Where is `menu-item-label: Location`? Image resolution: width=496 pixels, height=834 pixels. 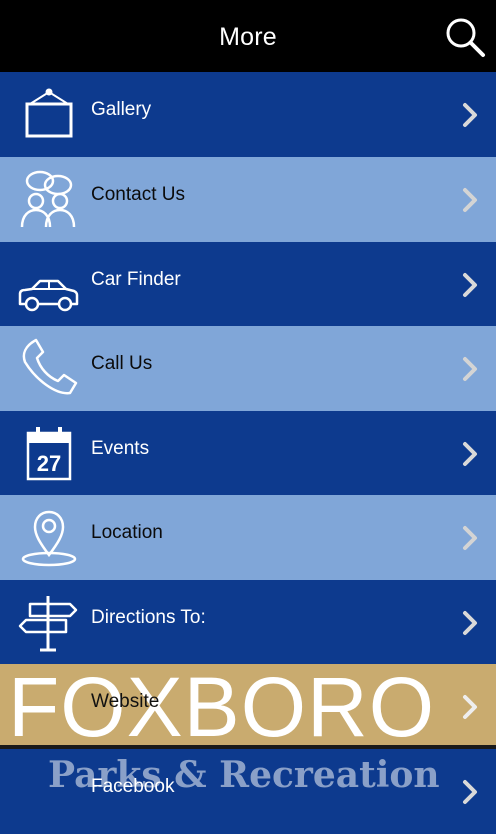
menu-item-label: Location is located at coordinates (127, 532).